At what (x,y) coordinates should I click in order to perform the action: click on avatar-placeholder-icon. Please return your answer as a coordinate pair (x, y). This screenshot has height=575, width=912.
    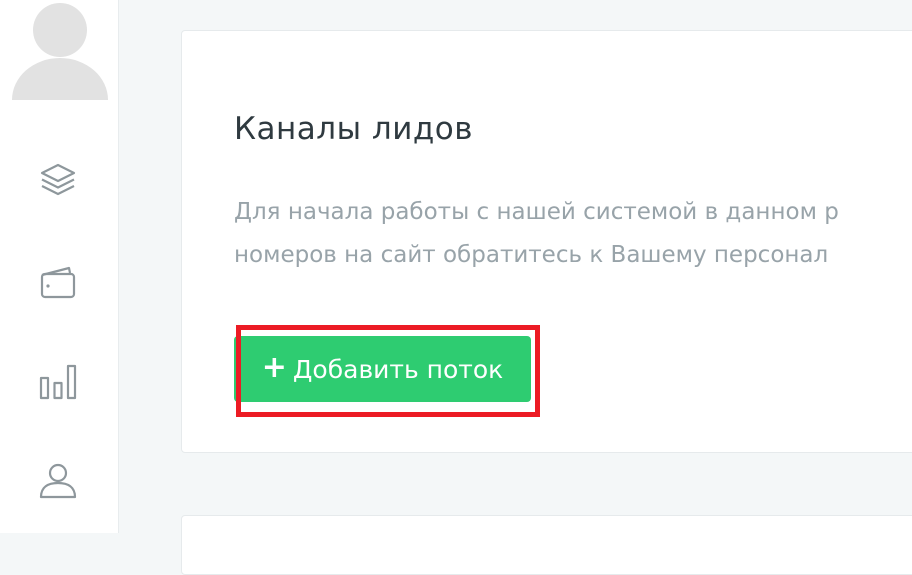
    Looking at the image, I should click on (60, 51).